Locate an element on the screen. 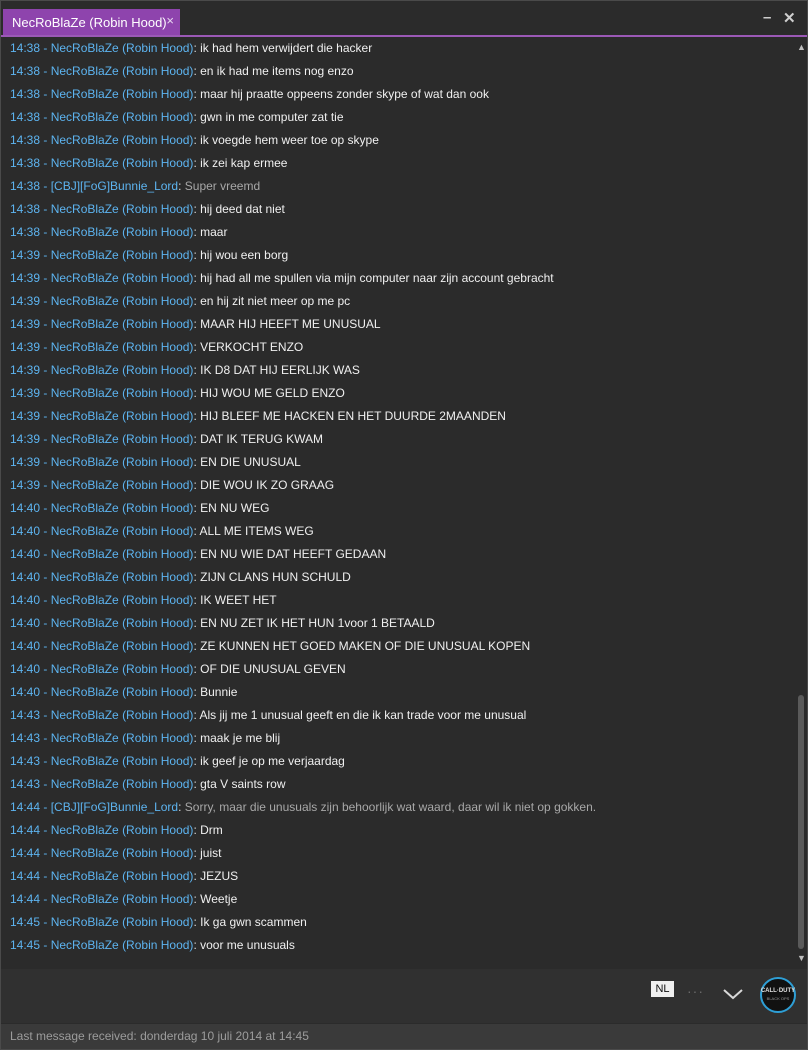  close-icon: ✕ is located at coordinates (789, 18).